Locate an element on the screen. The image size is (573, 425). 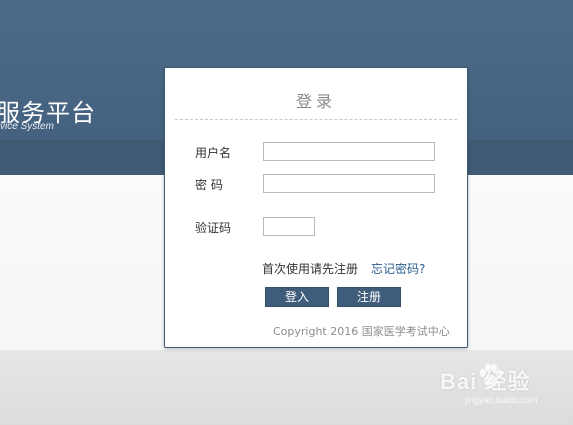
forgot-password-link: 忘记密码? is located at coordinates (398, 268).